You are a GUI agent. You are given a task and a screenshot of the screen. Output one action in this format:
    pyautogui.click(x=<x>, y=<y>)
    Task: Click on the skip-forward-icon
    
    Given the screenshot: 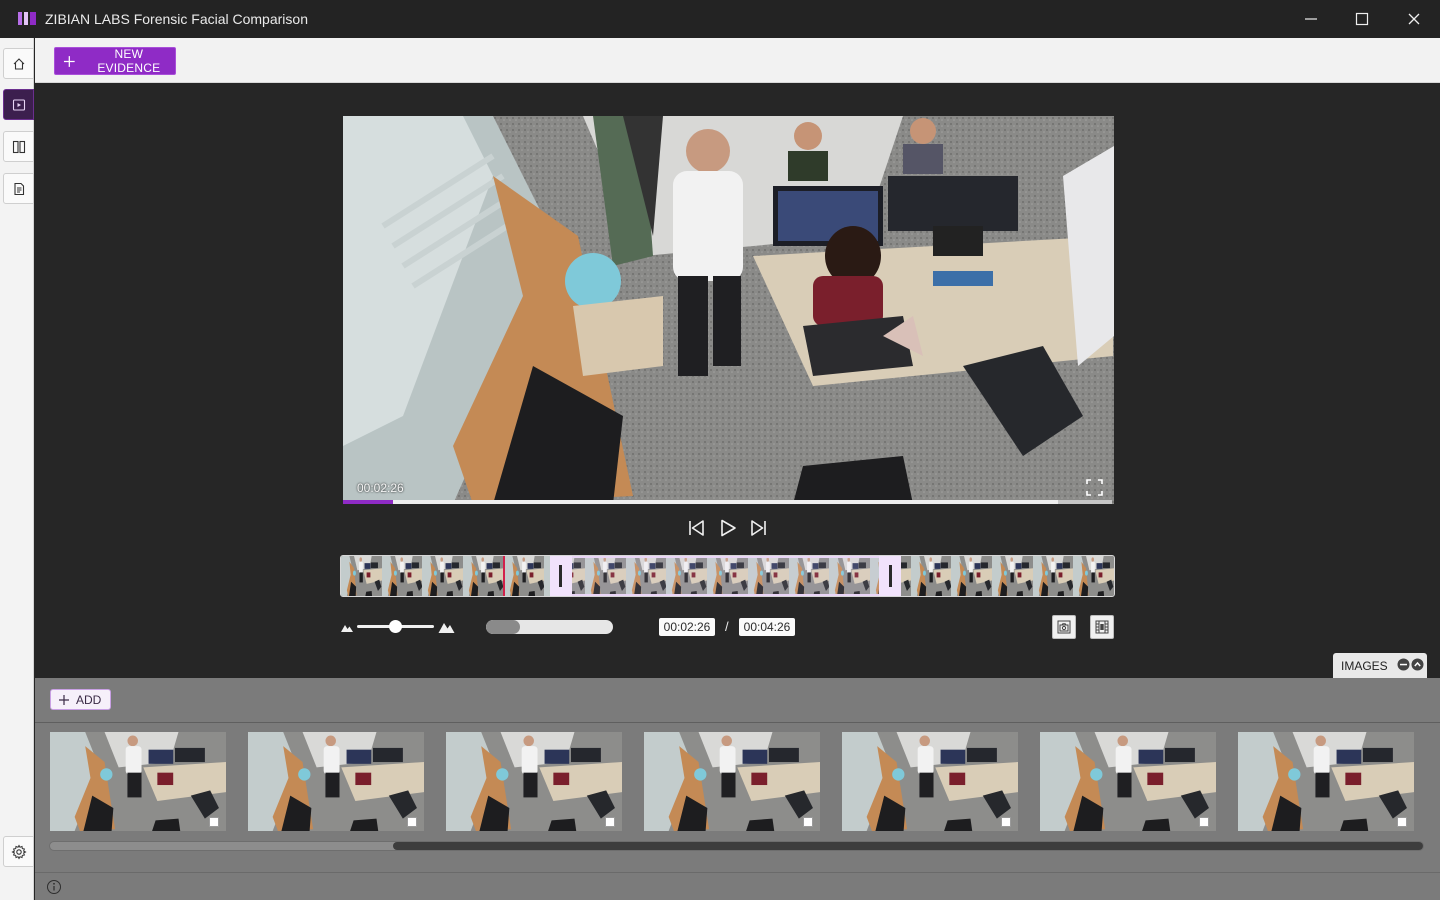 What is the action you would take?
    pyautogui.click(x=758, y=528)
    